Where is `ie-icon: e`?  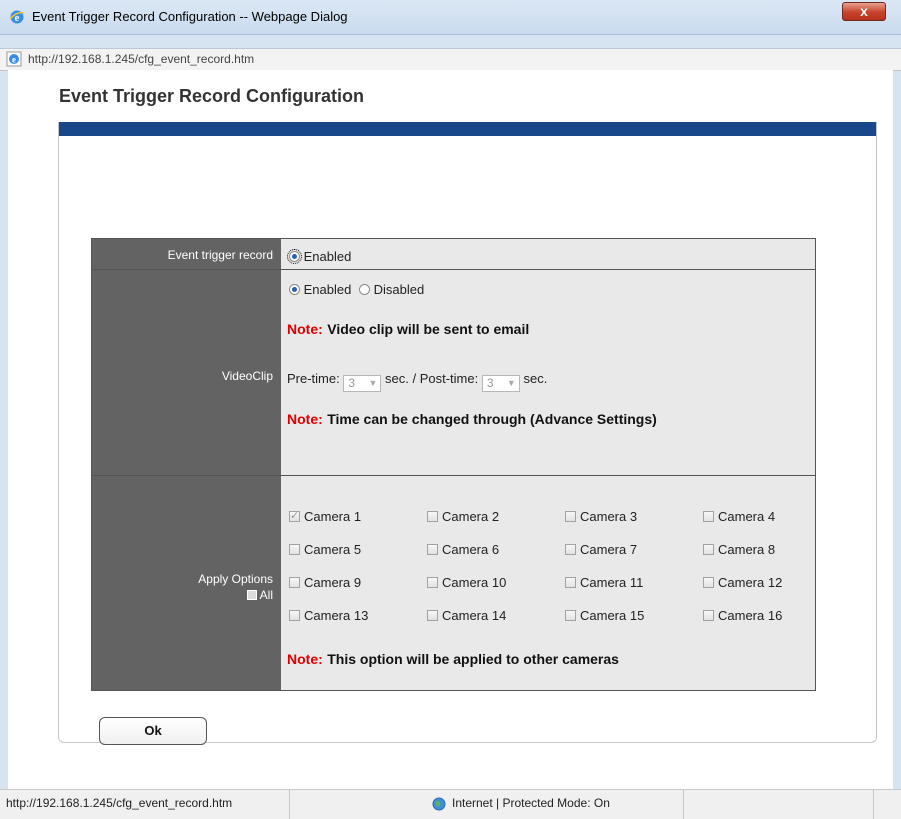 ie-icon: e is located at coordinates (17, 17).